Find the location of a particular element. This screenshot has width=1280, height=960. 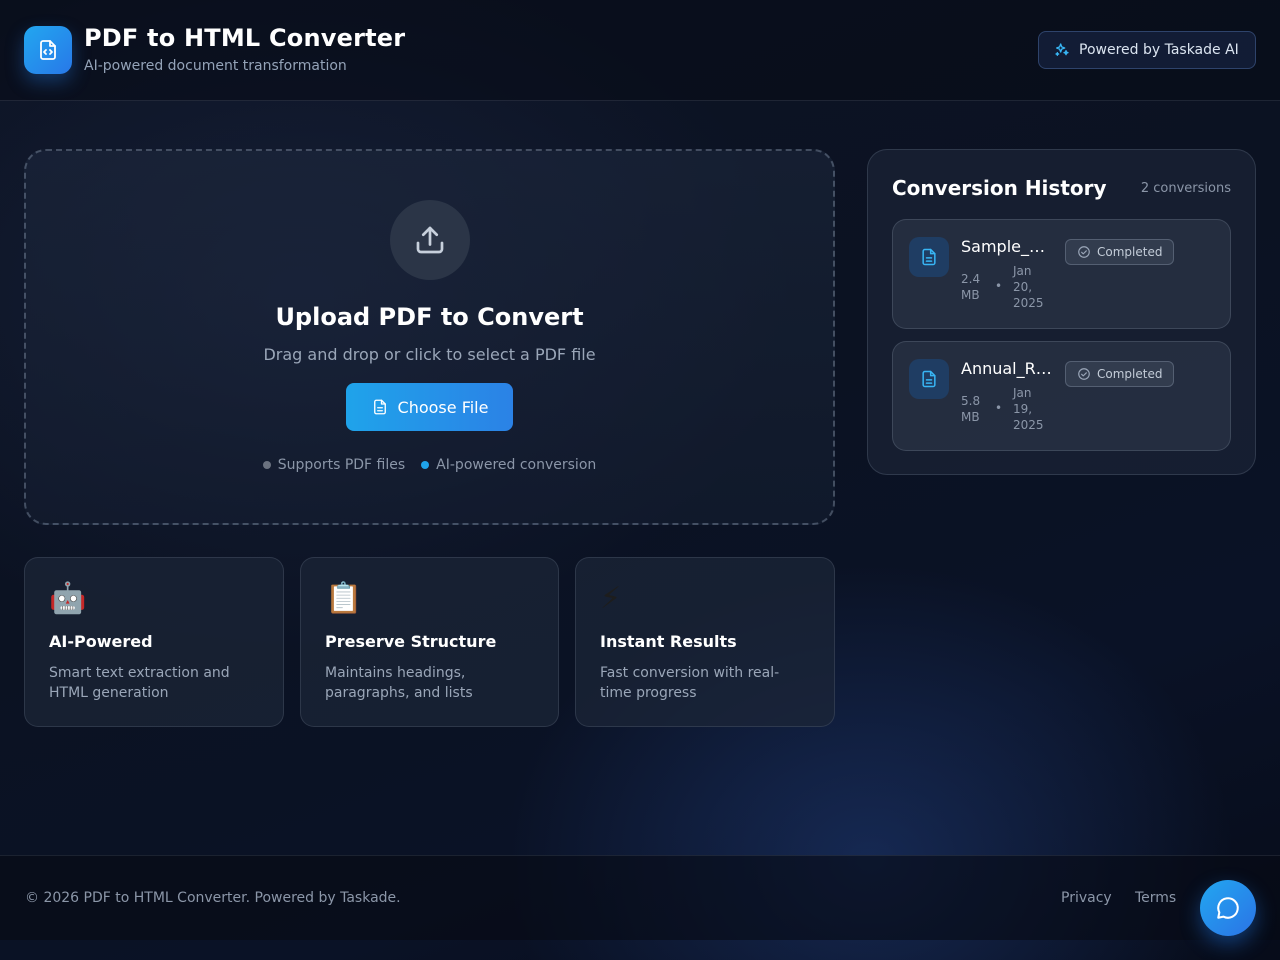

app-subtitle: AI-powered document transformation is located at coordinates (215, 66).